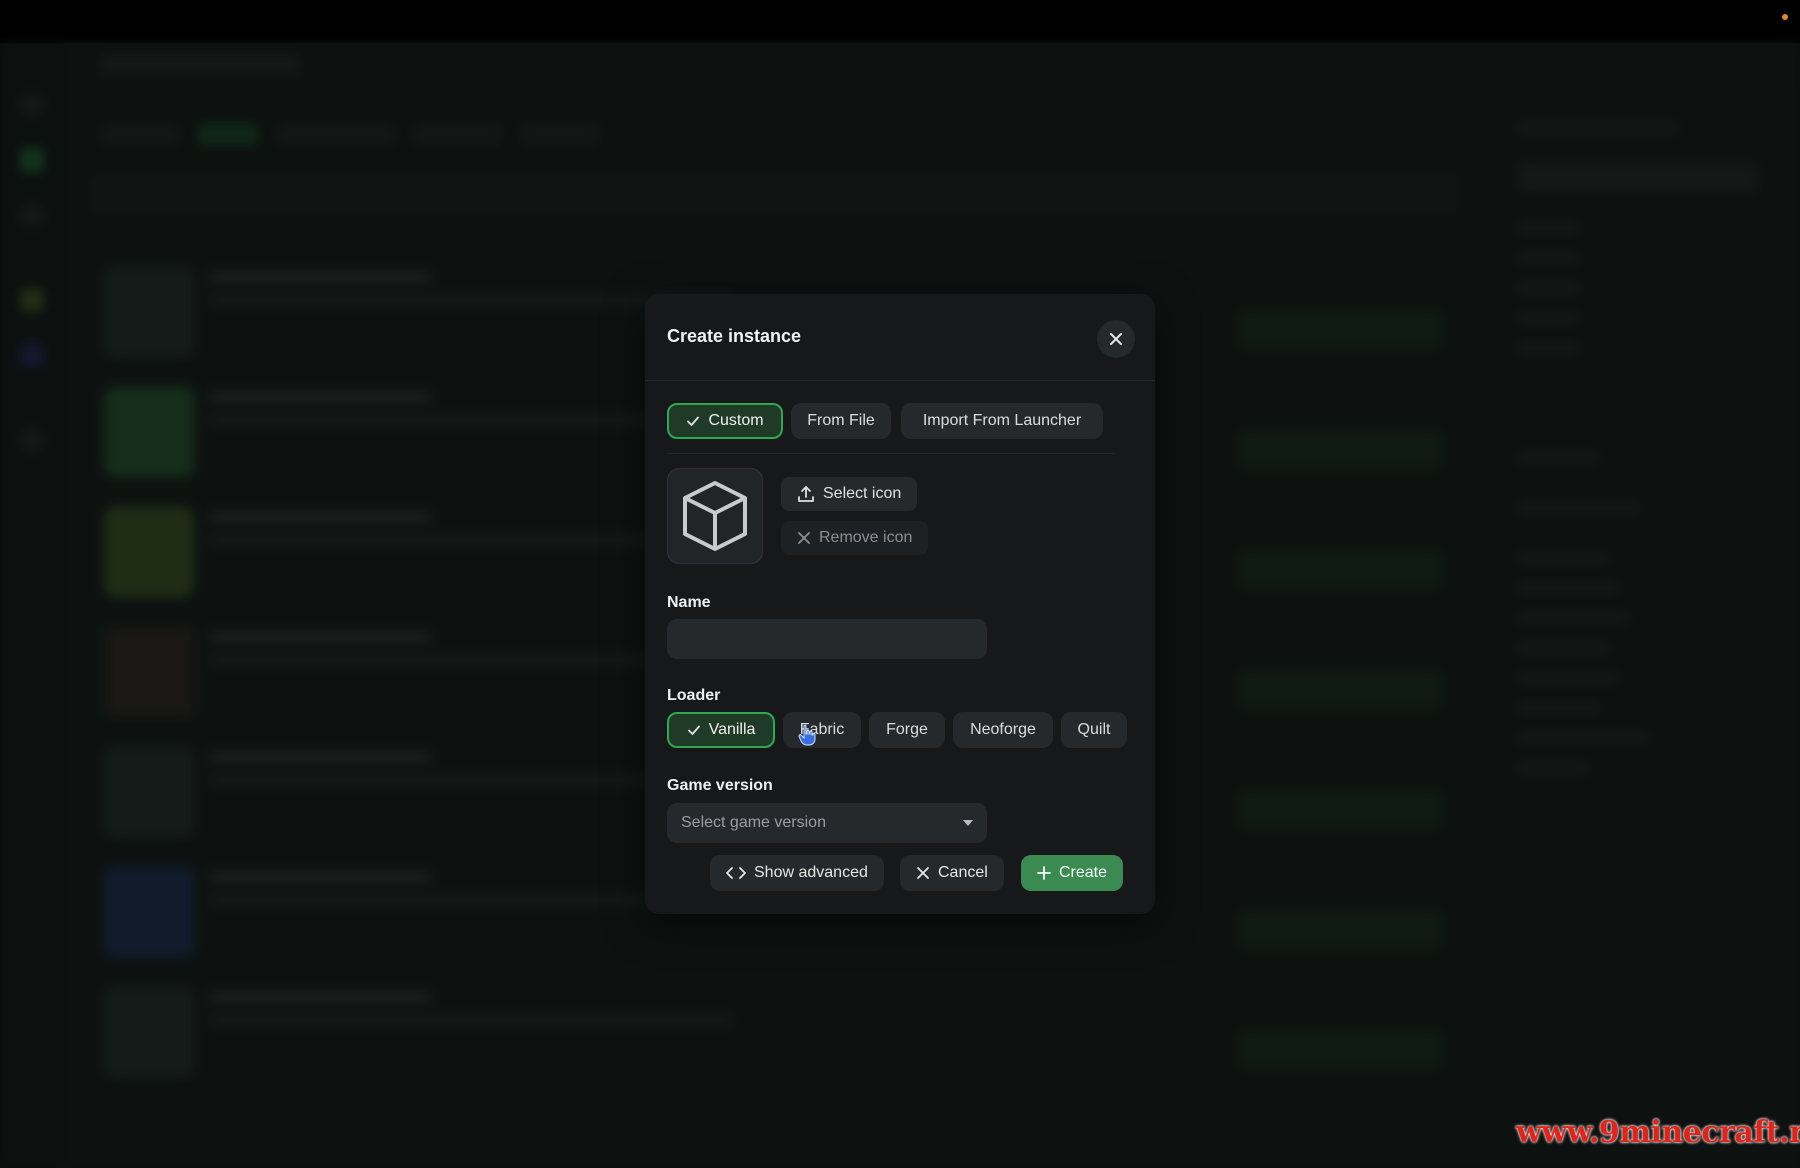 The height and width of the screenshot is (1168, 1800). I want to click on upload-icon, so click(806, 494).